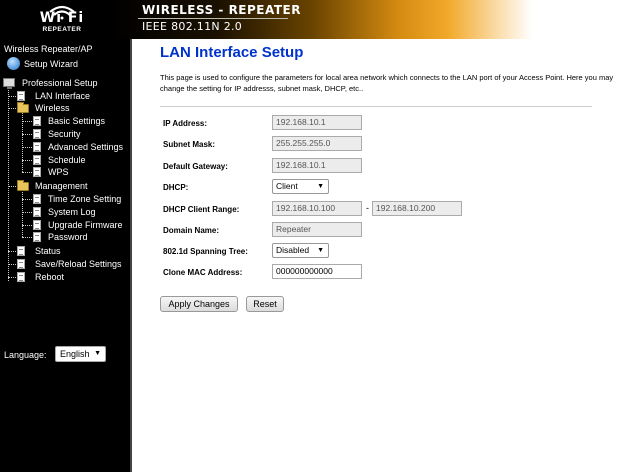 This screenshot has width=640, height=472. I want to click on page-title: LAN Interface Setup, so click(232, 52).